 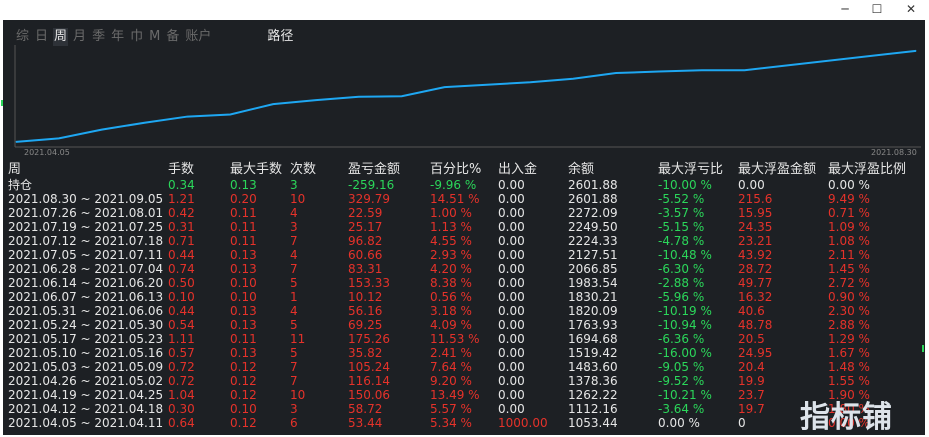 I want to click on table-cell: 0.64, so click(x=181, y=423).